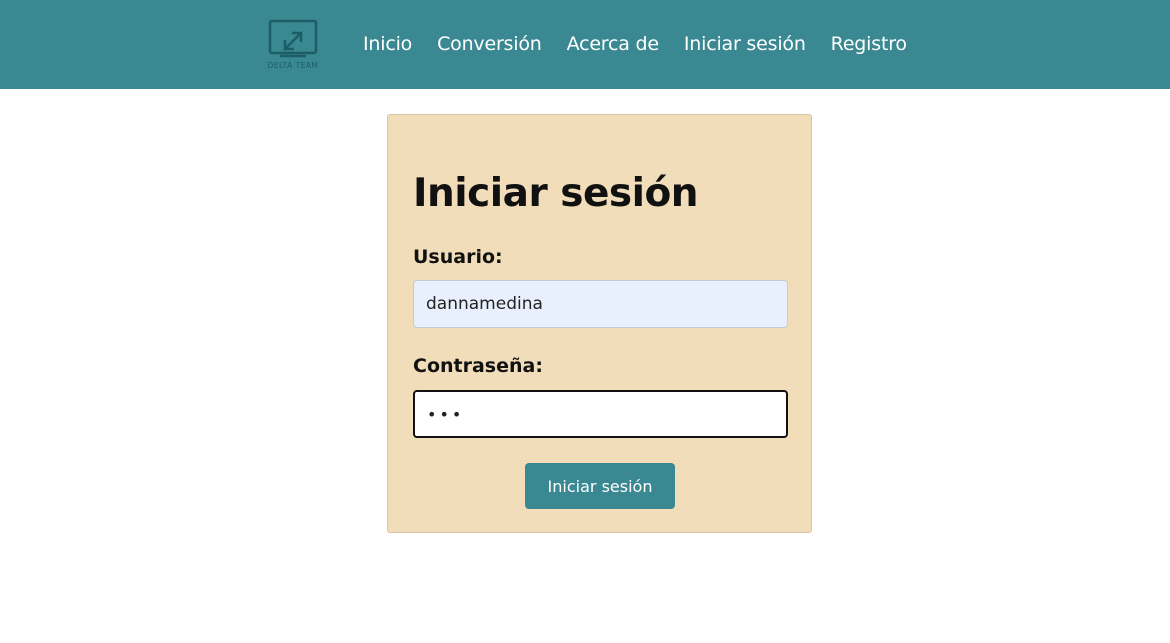 The image size is (1170, 643). Describe the element at coordinates (489, 44) in the screenshot. I see `nav-link-conversion: Conversión` at that location.